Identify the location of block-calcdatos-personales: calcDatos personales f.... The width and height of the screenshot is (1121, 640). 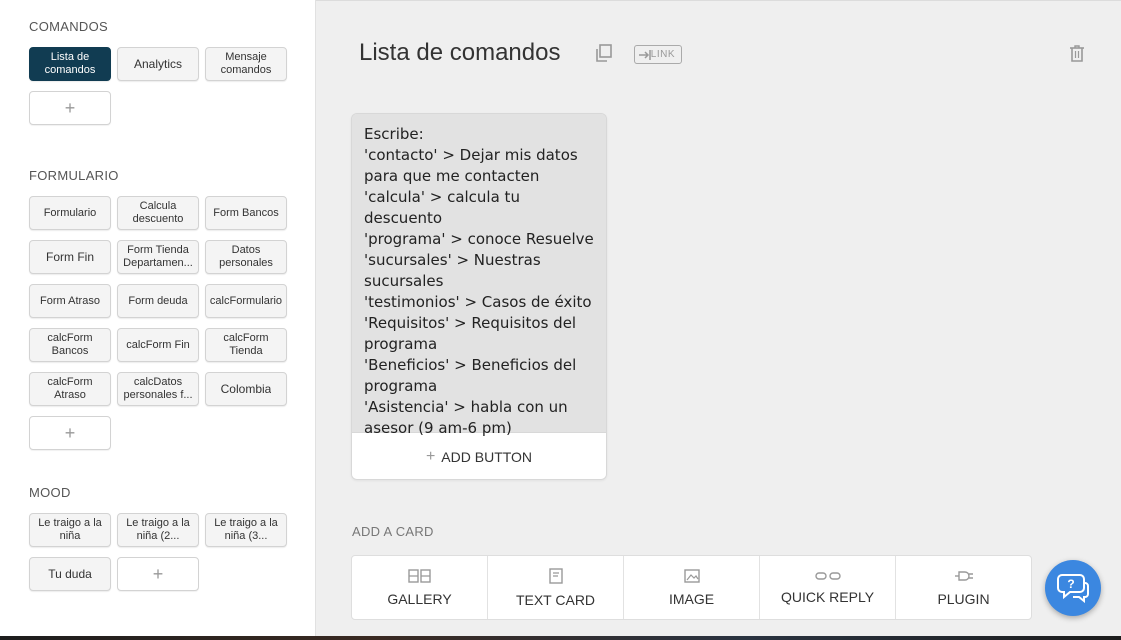
(158, 389).